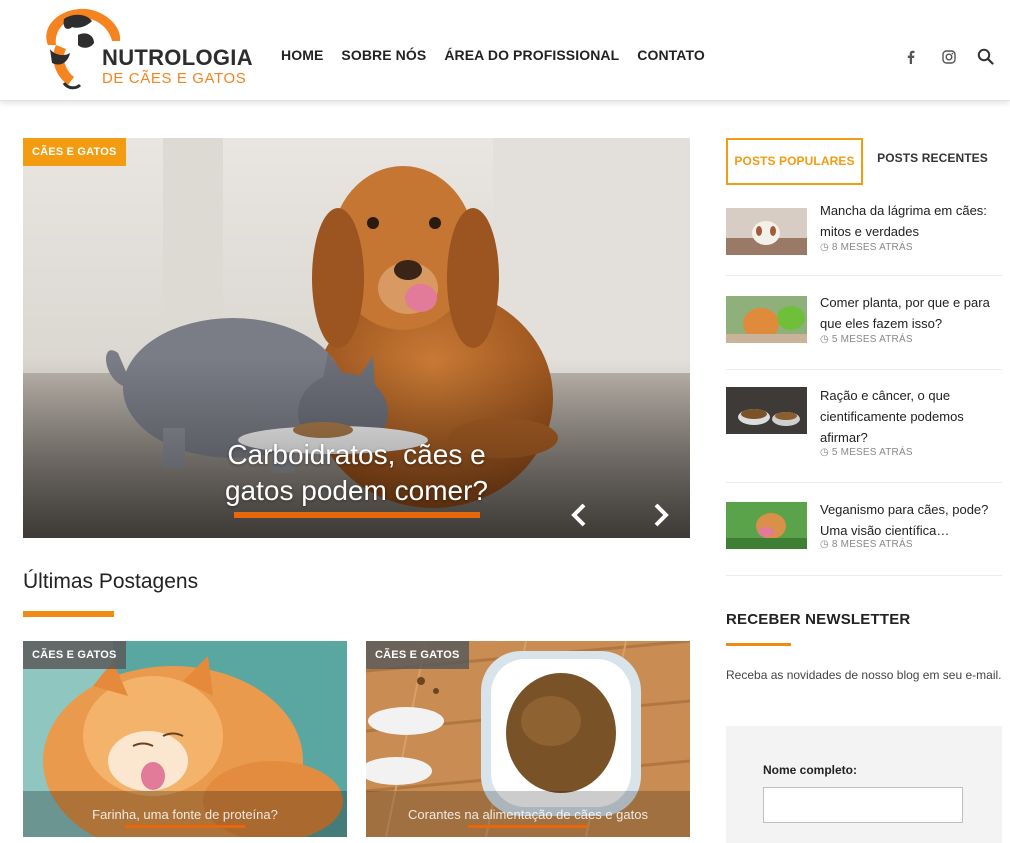 The image size is (1010, 843). Describe the element at coordinates (810, 770) in the screenshot. I see `newsletter-name-label: Nome completo:` at that location.